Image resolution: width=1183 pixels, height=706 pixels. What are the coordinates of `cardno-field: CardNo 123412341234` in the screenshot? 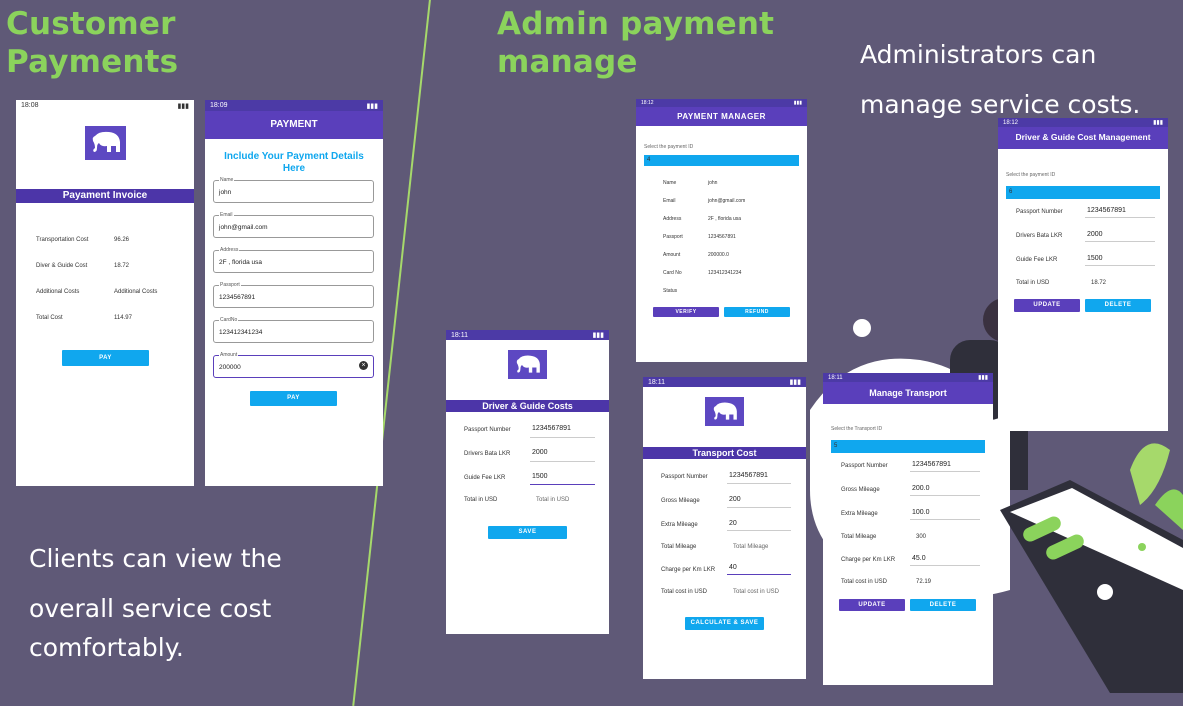 It's located at (293, 330).